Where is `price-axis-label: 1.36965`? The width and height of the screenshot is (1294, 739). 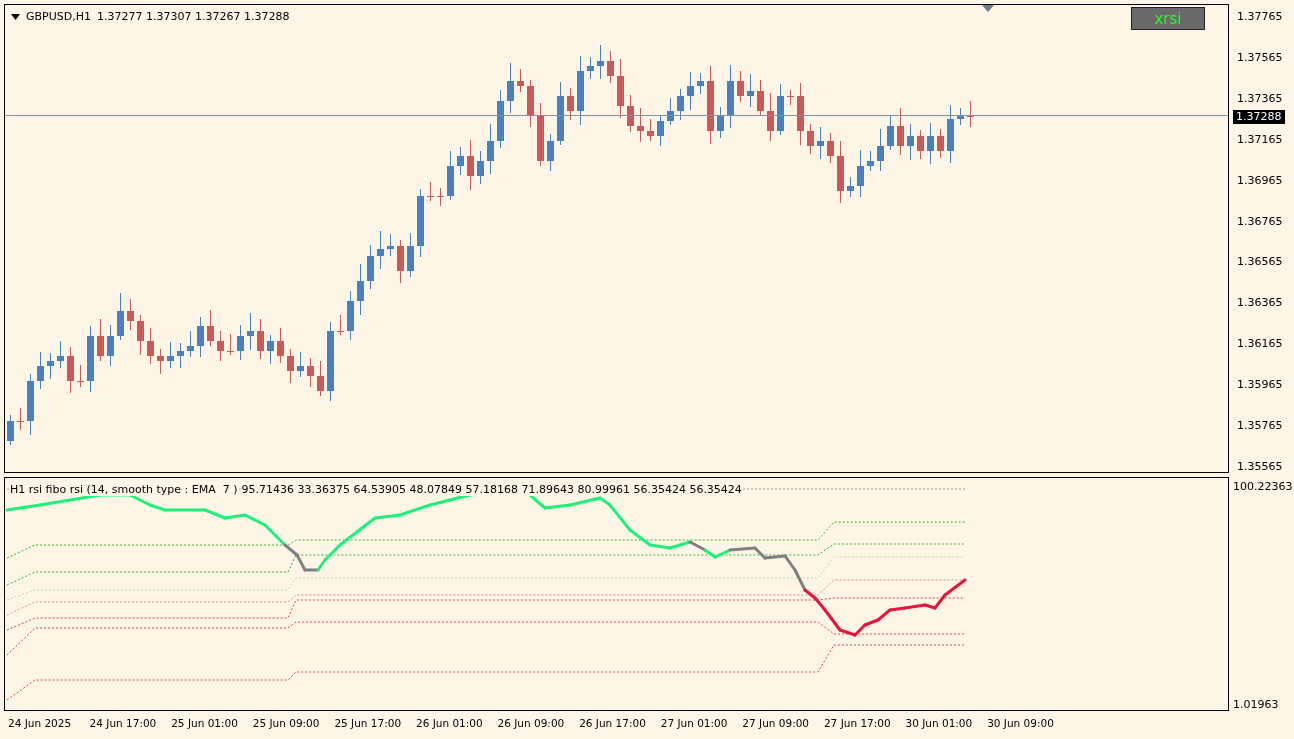
price-axis-label: 1.36965 is located at coordinates (1260, 180).